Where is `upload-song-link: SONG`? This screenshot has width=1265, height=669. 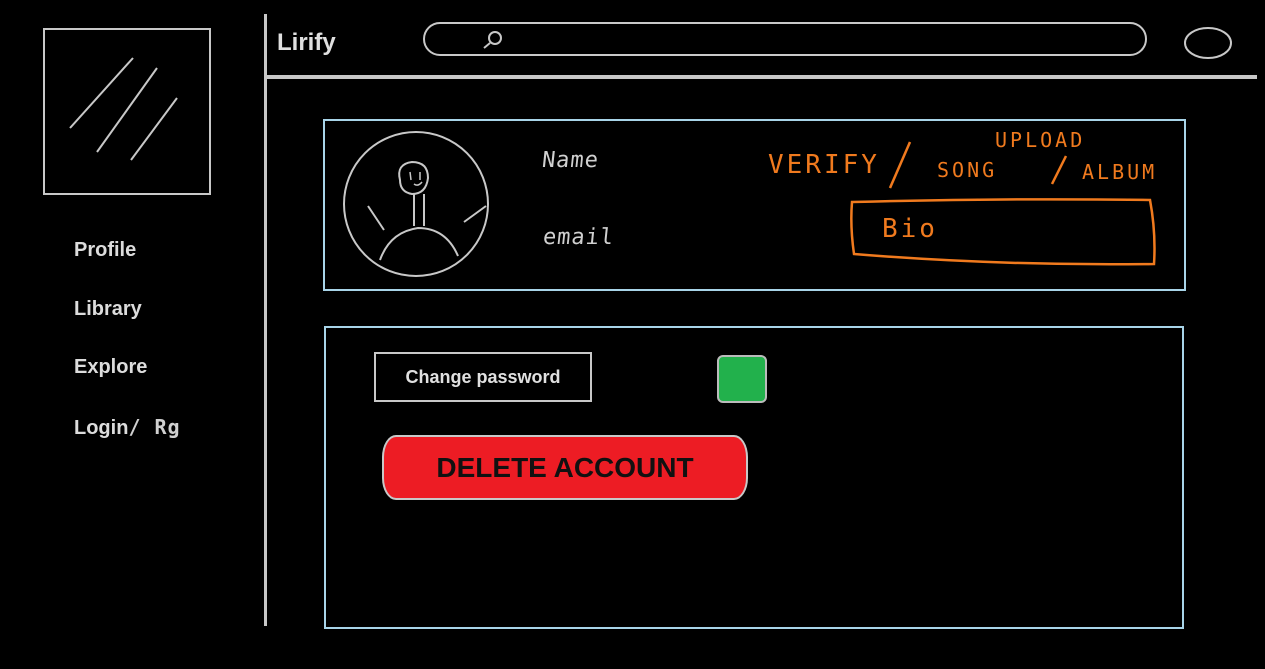
upload-song-link: SONG is located at coordinates (967, 170).